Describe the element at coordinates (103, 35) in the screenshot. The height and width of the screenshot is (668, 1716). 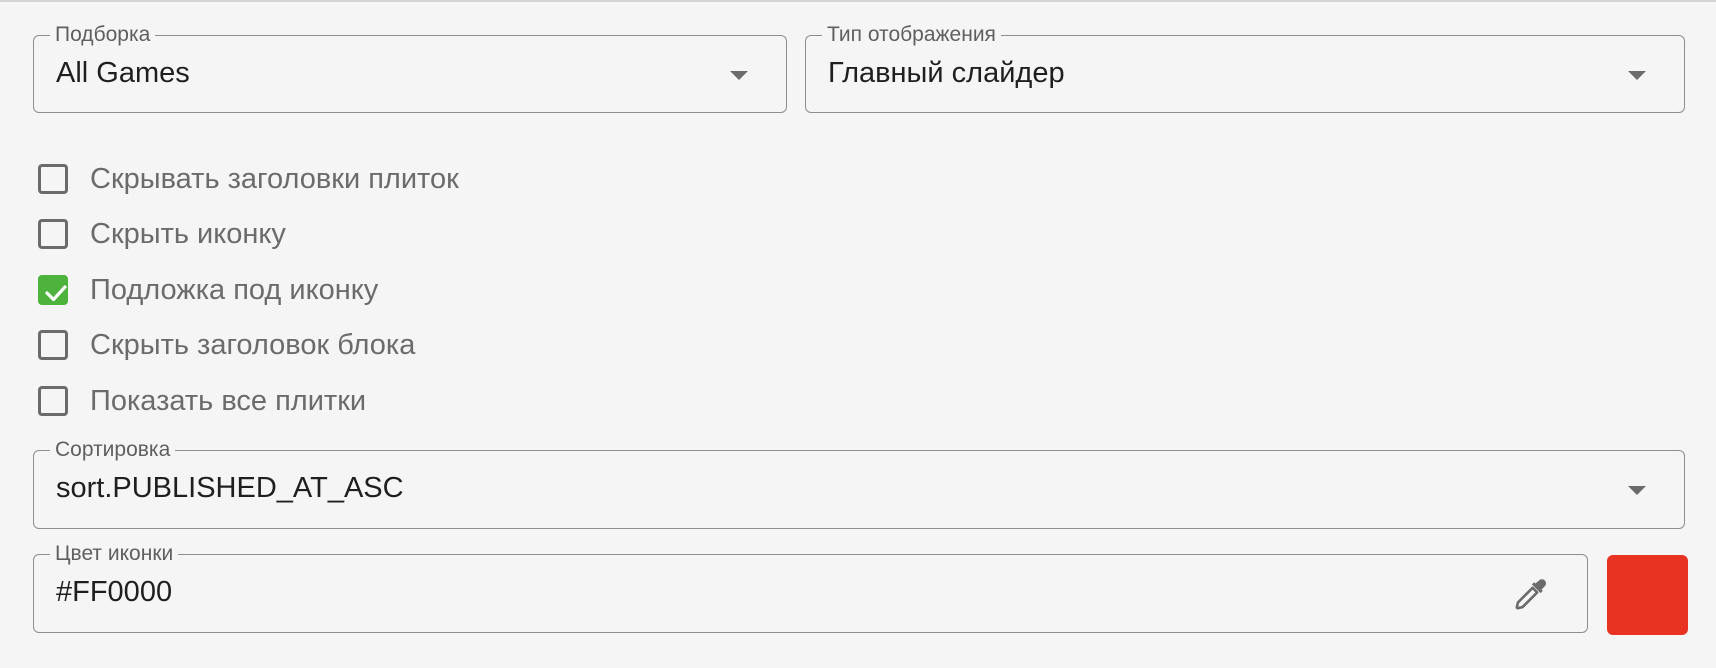
I see `collection-label: Подборка` at that location.